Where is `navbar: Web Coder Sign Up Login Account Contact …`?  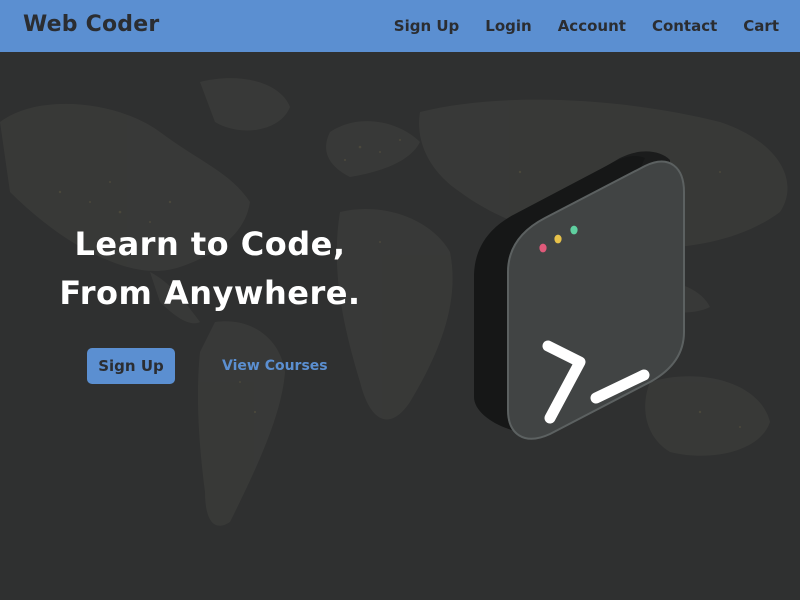 navbar: Web Coder Sign Up Login Account Contact … is located at coordinates (400, 26).